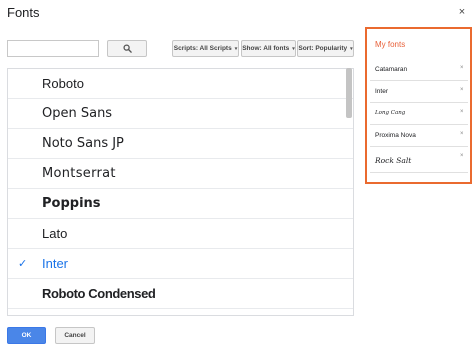  I want to click on font-row-label: Inter, so click(55, 263).